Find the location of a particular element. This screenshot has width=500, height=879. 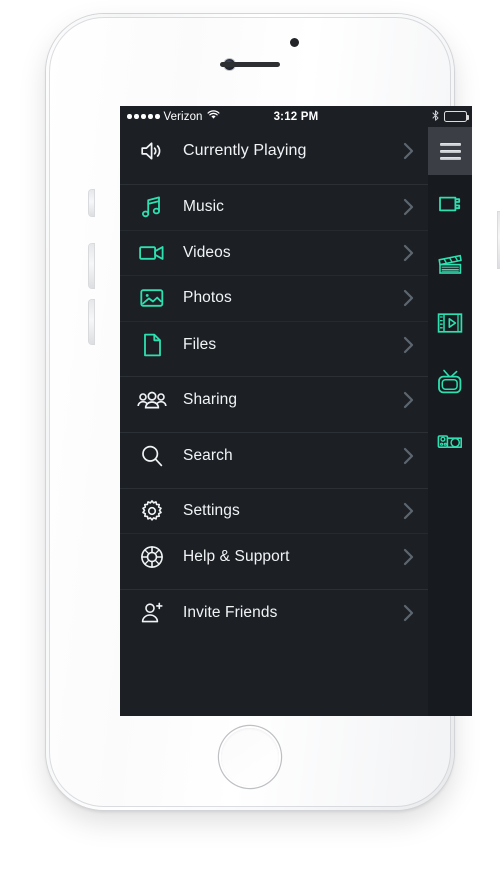

life-preserver-icon is located at coordinates (152, 557).